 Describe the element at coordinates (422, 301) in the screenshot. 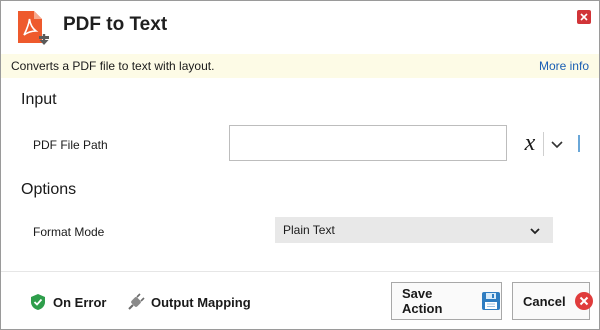

I see `save-action-label: Save Action` at that location.